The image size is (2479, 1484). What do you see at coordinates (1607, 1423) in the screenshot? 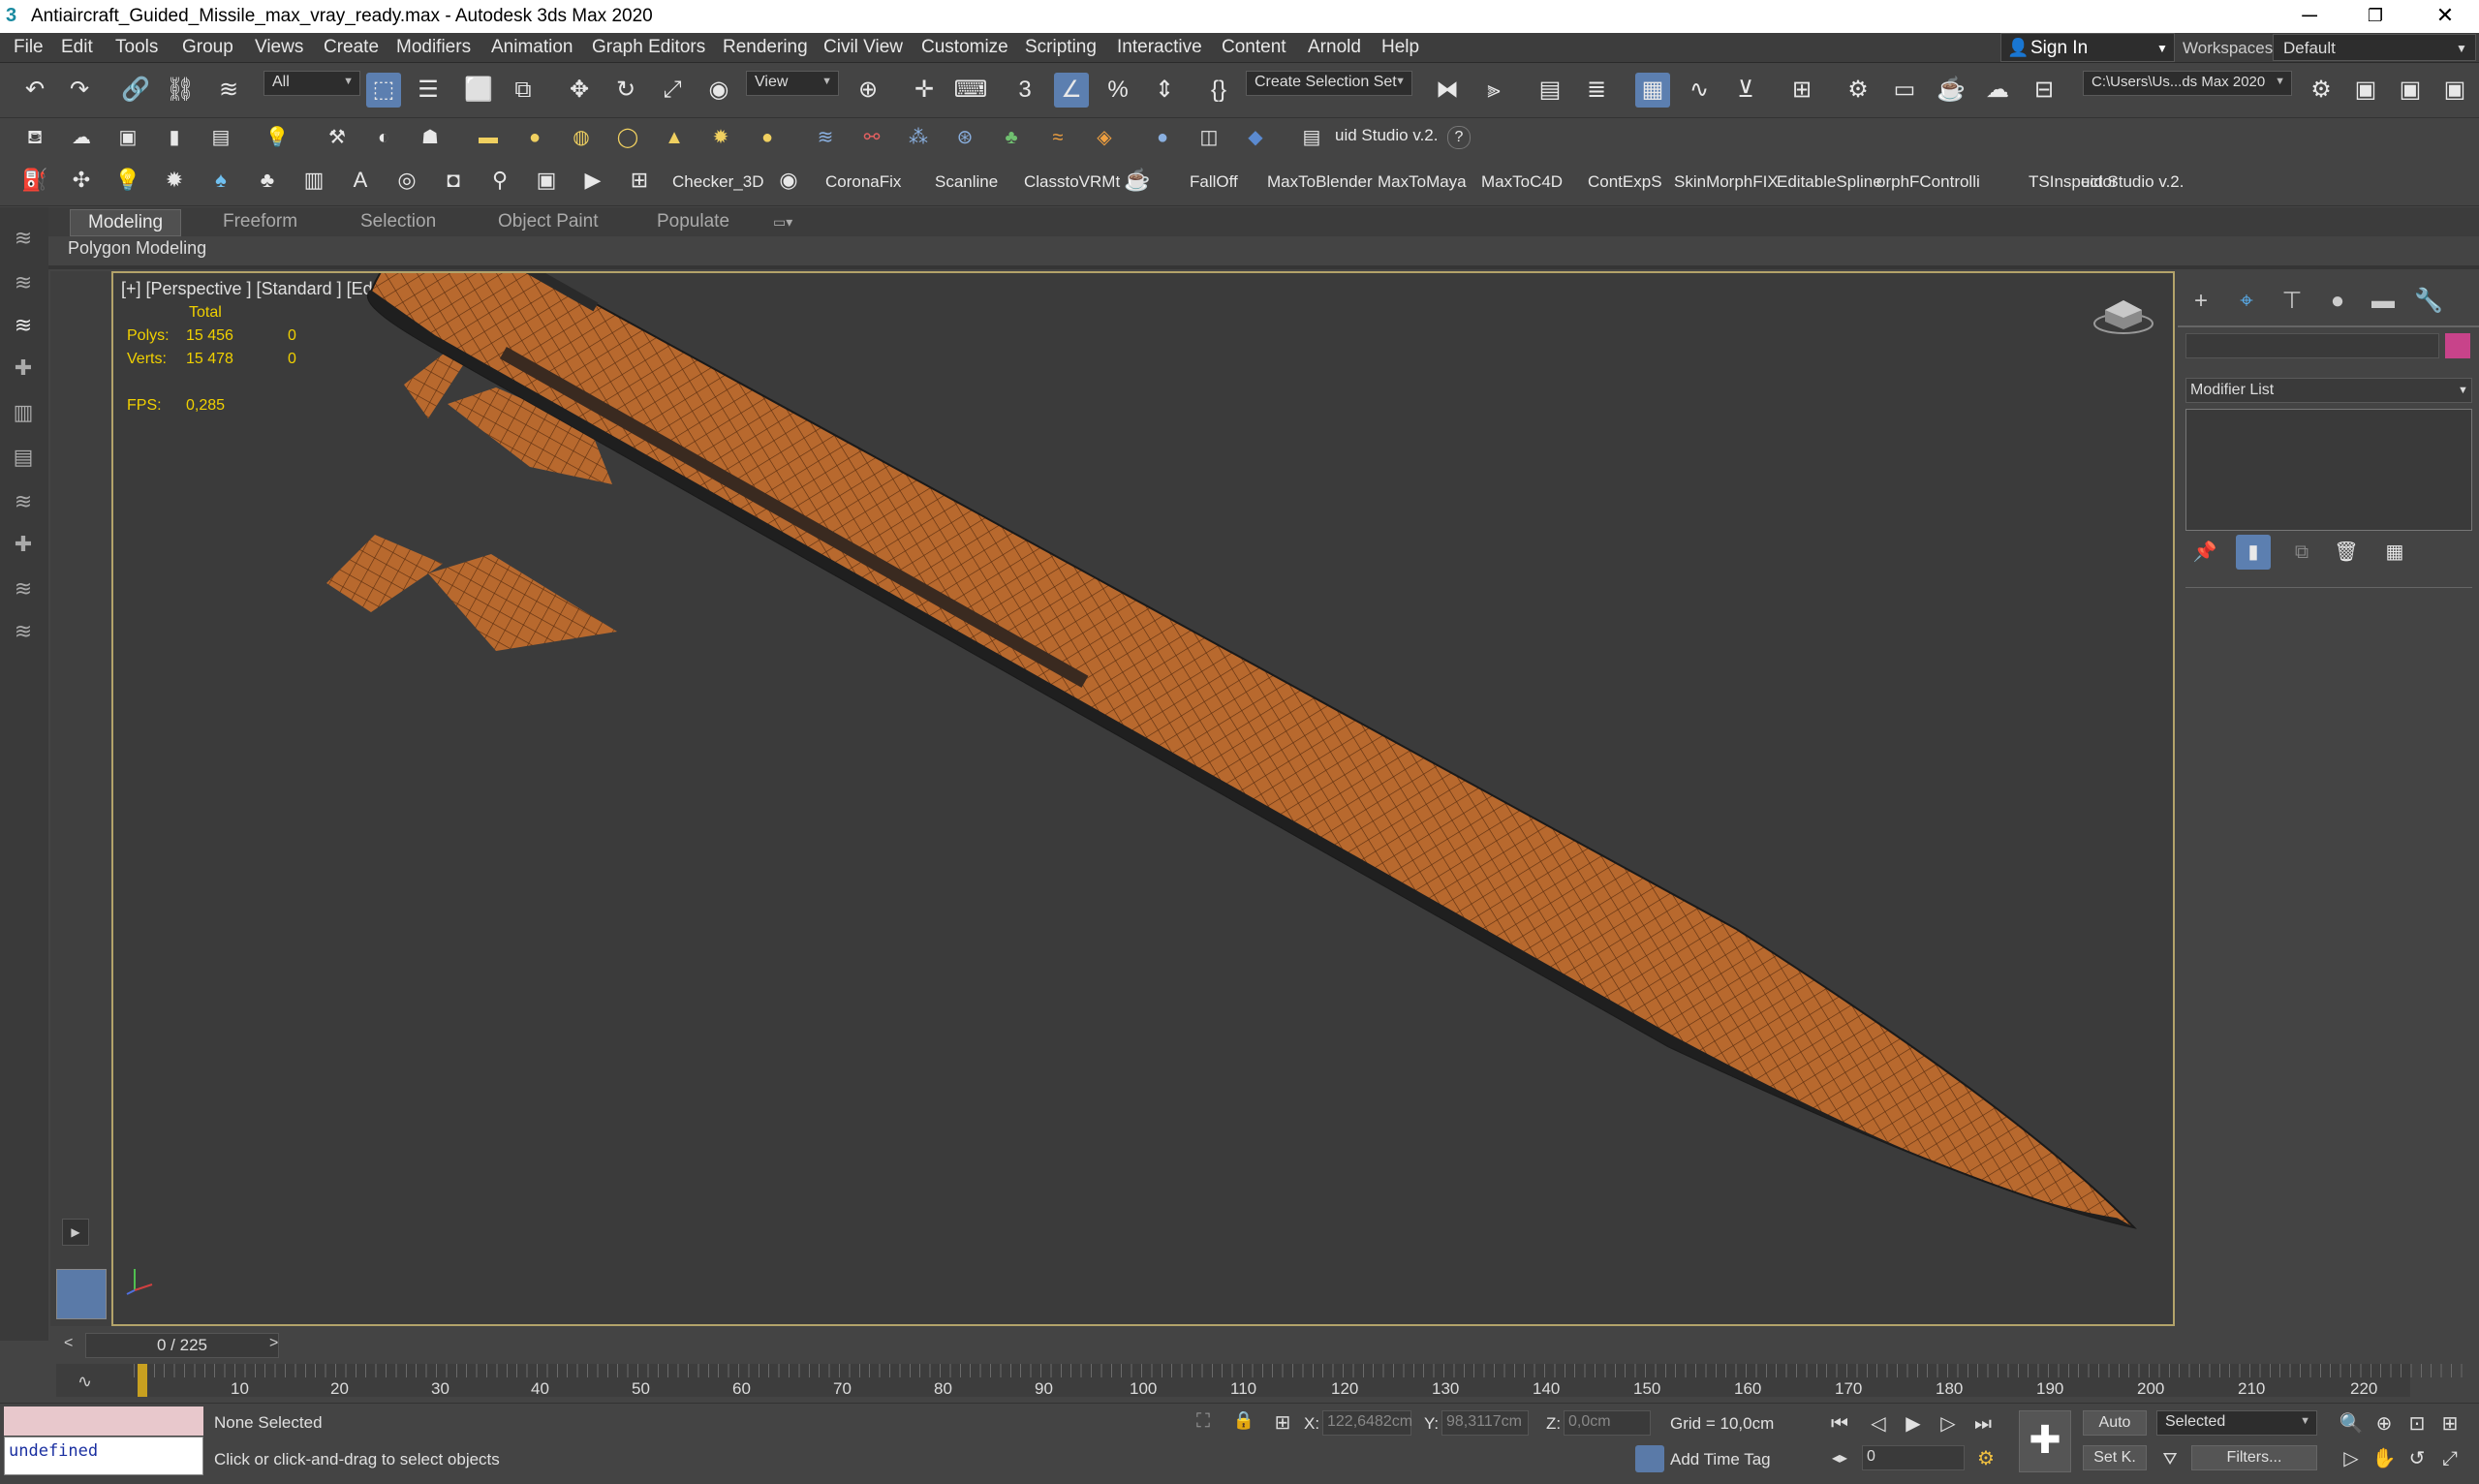
I see `z-coordinate-field: 0,0cm` at bounding box center [1607, 1423].